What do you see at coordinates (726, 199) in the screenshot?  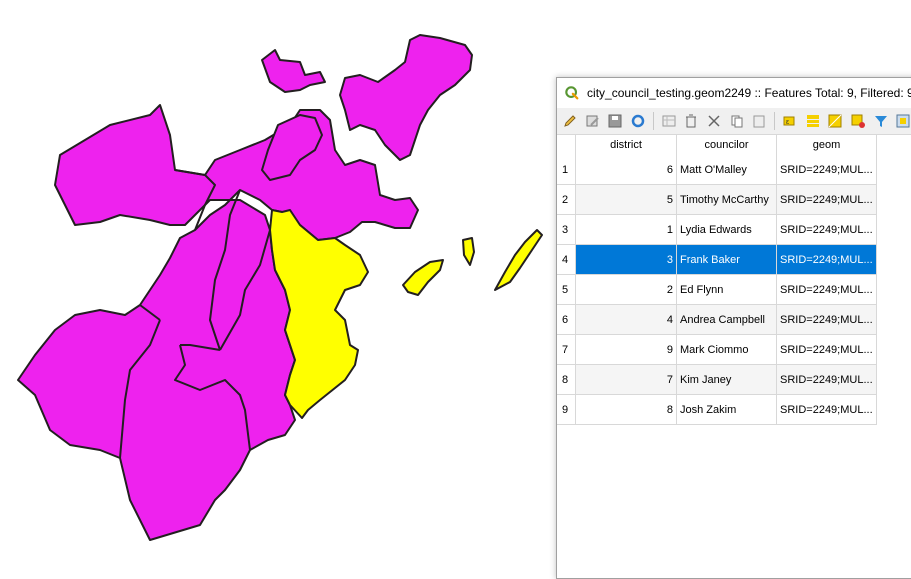 I see `councilor-cell: Timothy McCarthy` at bounding box center [726, 199].